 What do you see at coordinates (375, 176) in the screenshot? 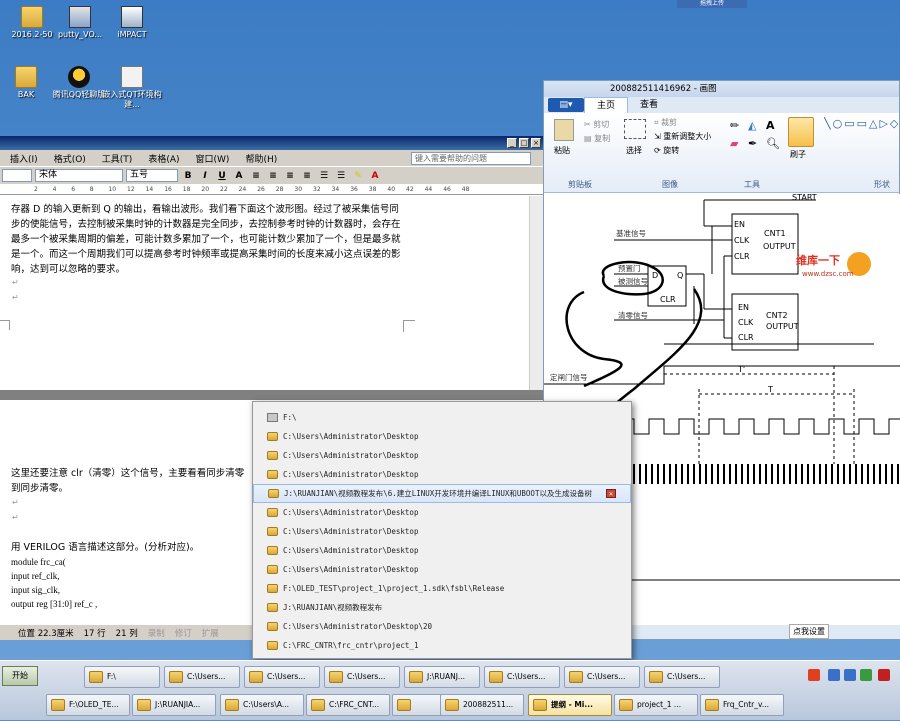
I see `font-color-icon: A` at bounding box center [375, 176].